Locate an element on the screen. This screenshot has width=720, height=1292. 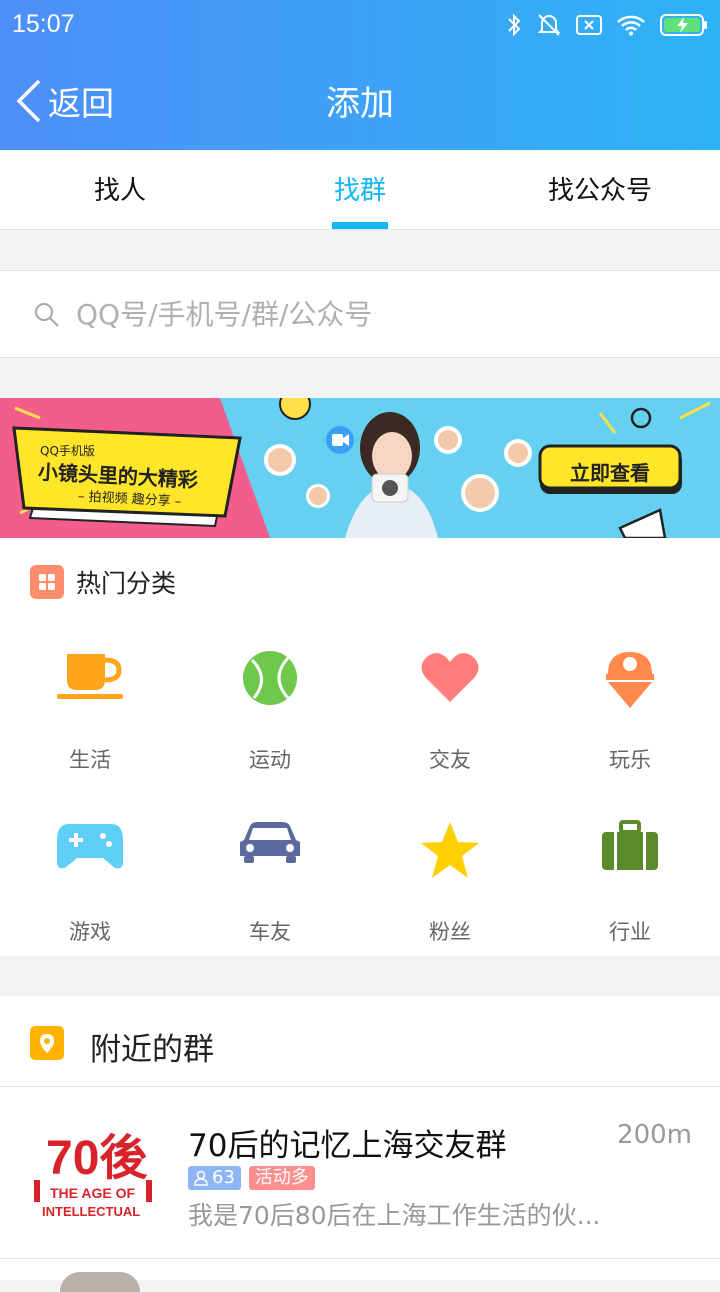
gamepad-icon is located at coordinates (90, 846).